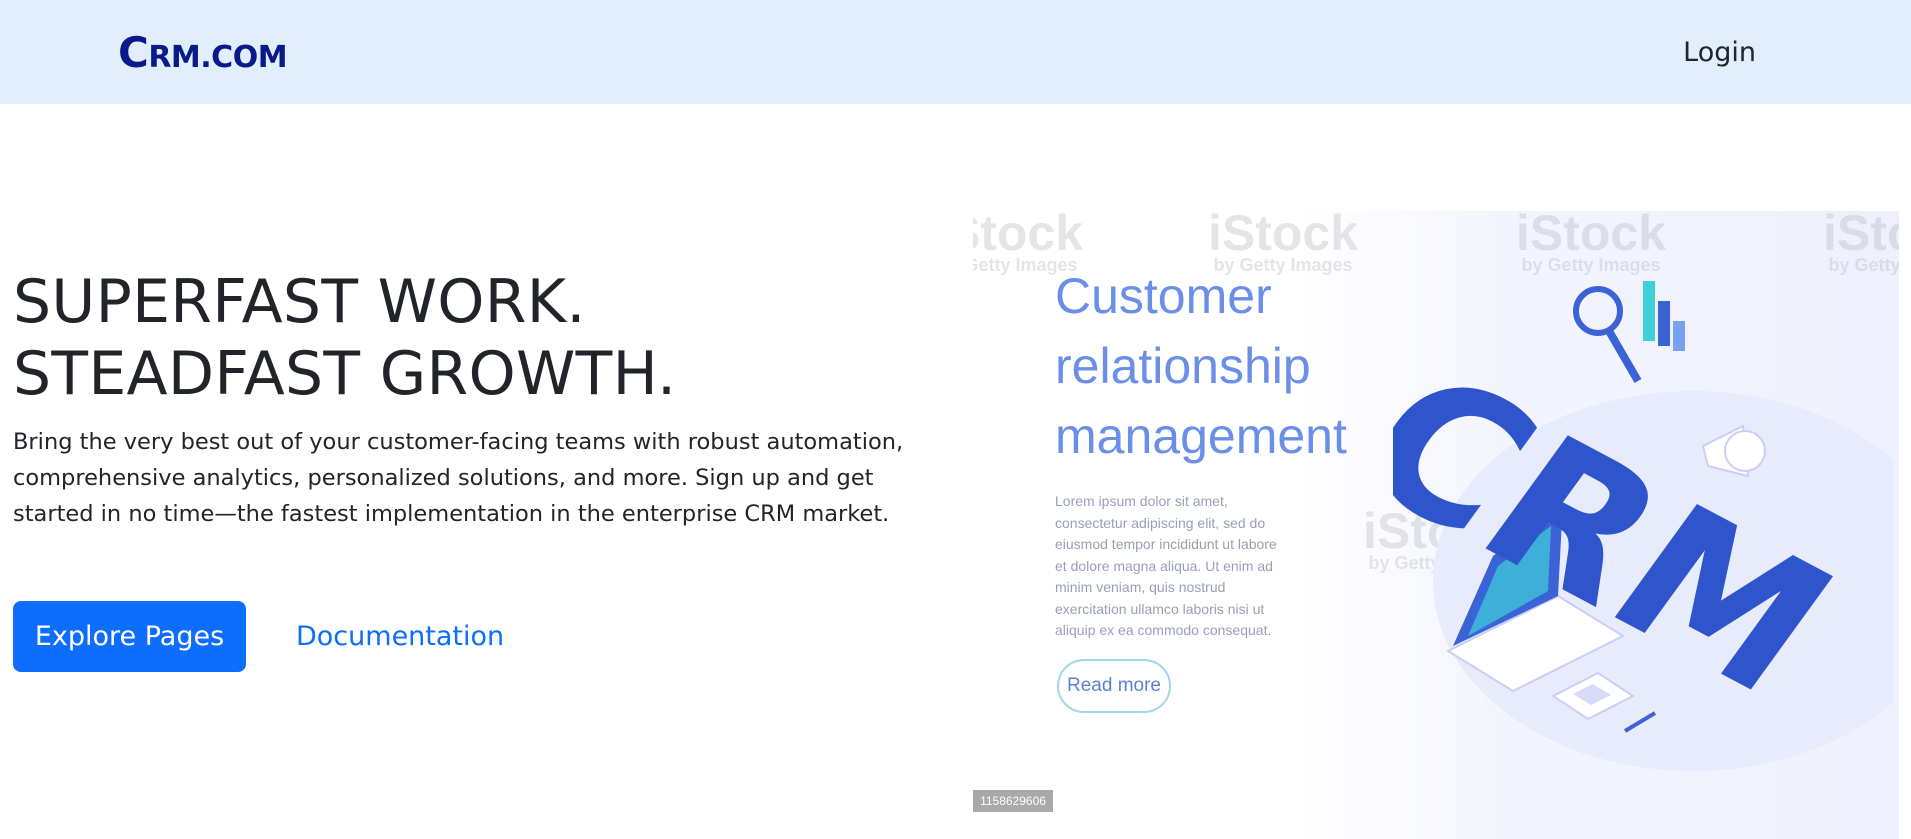 This screenshot has height=839, width=1911. I want to click on login-link: Login, so click(1719, 52).